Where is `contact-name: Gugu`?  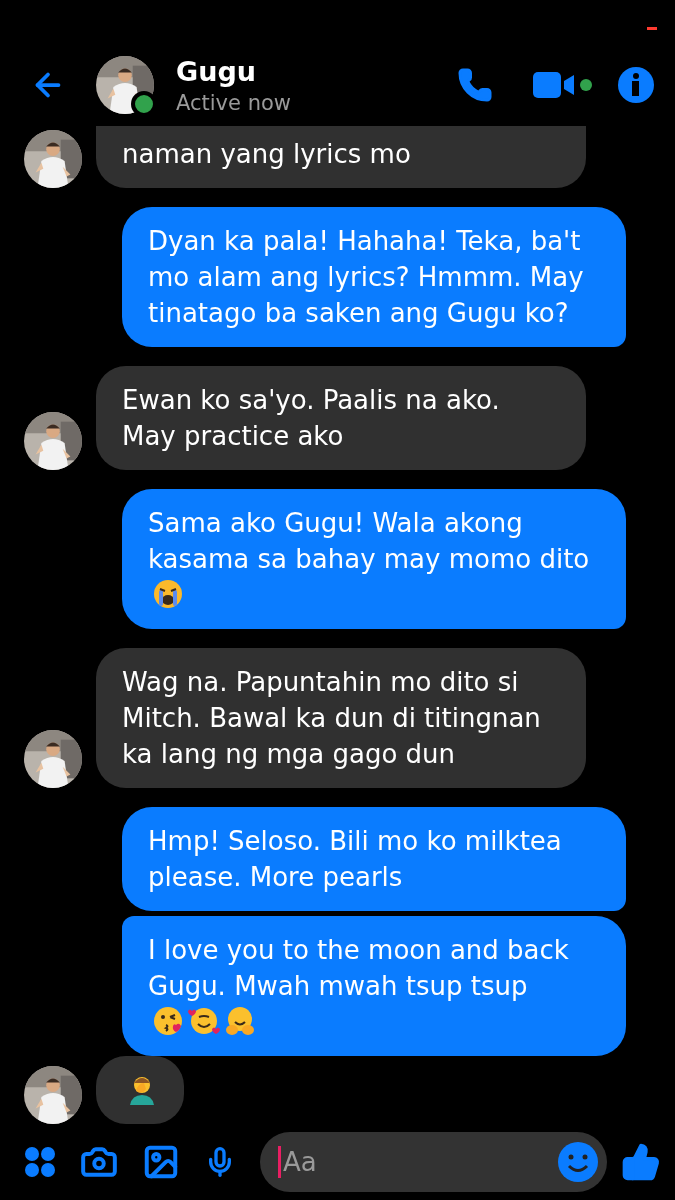
contact-name: Gugu is located at coordinates (216, 71).